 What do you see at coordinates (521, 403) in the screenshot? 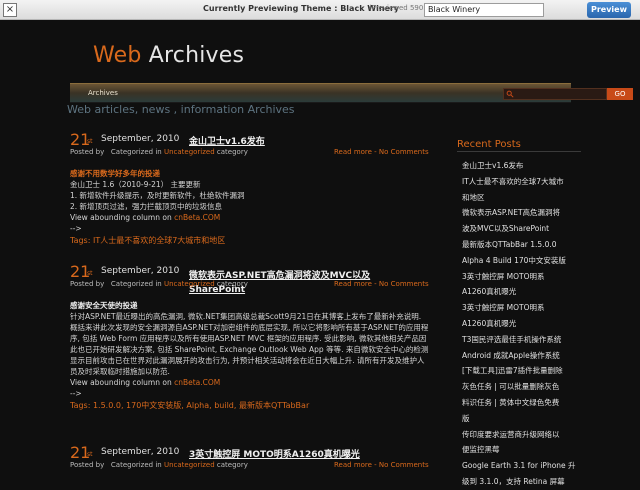
I see `recent-post-link: 料识任务 | 黄体中文绿色免费` at bounding box center [521, 403].